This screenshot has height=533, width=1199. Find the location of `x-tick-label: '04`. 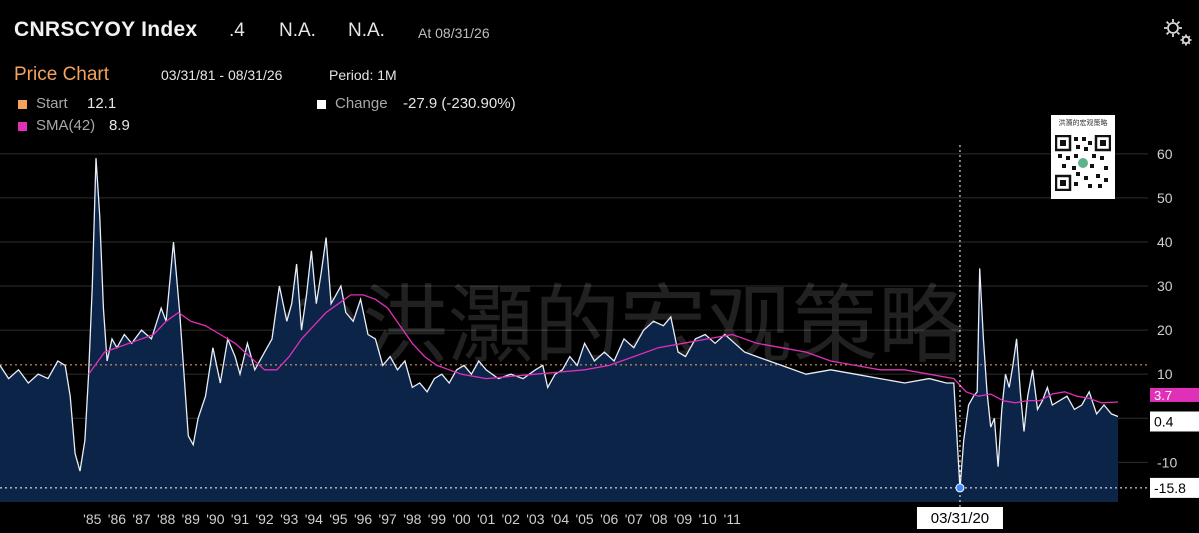

x-tick-label: '04 is located at coordinates (560, 519).